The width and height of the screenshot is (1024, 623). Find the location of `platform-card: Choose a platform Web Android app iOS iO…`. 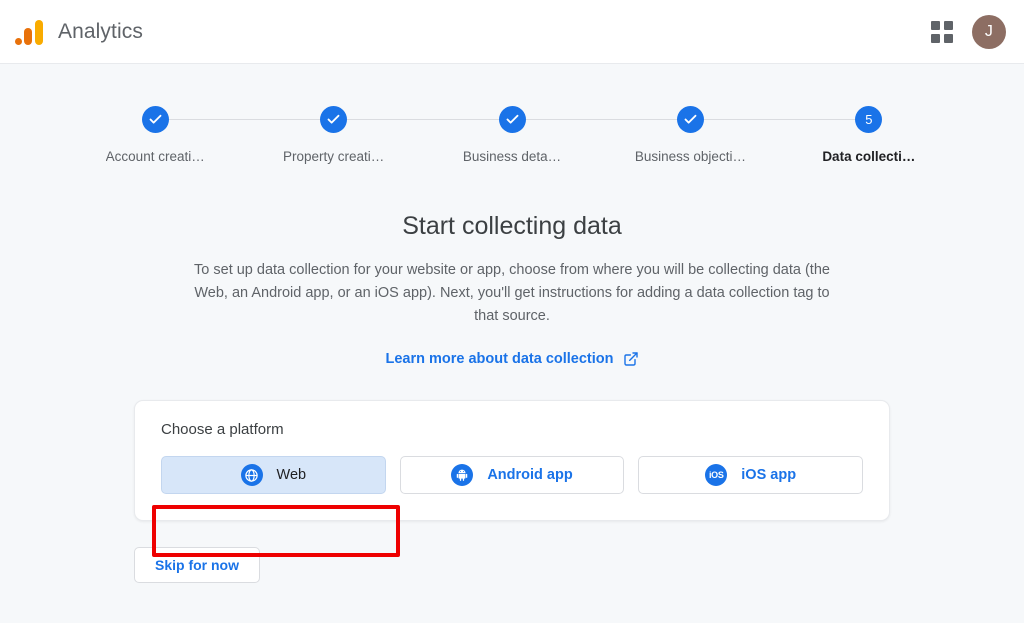

platform-card: Choose a platform Web Android app iOS iO… is located at coordinates (512, 460).